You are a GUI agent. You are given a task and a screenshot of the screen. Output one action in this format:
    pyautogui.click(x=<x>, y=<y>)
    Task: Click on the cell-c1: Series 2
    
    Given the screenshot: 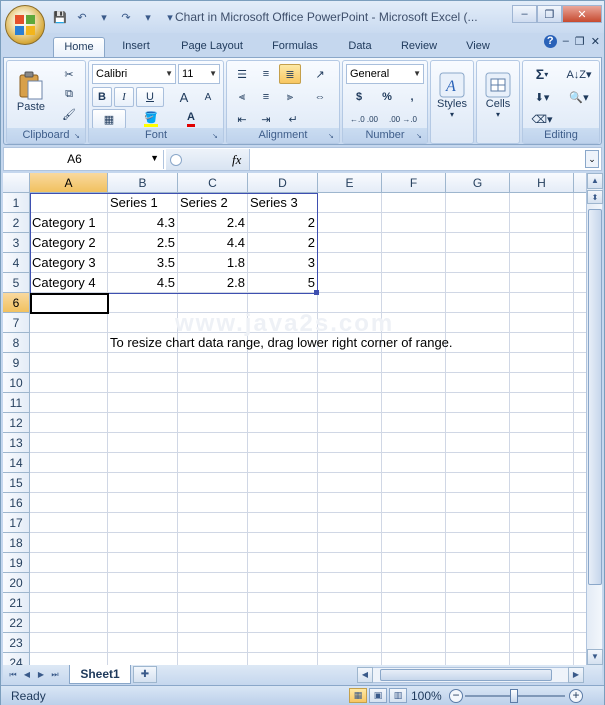 What is the action you would take?
    pyautogui.click(x=213, y=203)
    